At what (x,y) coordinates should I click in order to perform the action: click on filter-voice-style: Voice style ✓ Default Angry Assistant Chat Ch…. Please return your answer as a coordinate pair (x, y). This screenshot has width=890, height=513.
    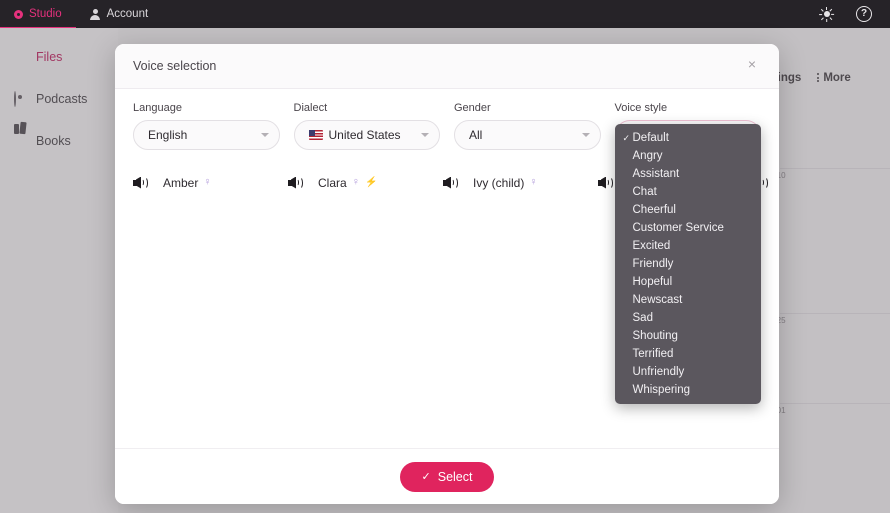
    Looking at the image, I should click on (687, 253).